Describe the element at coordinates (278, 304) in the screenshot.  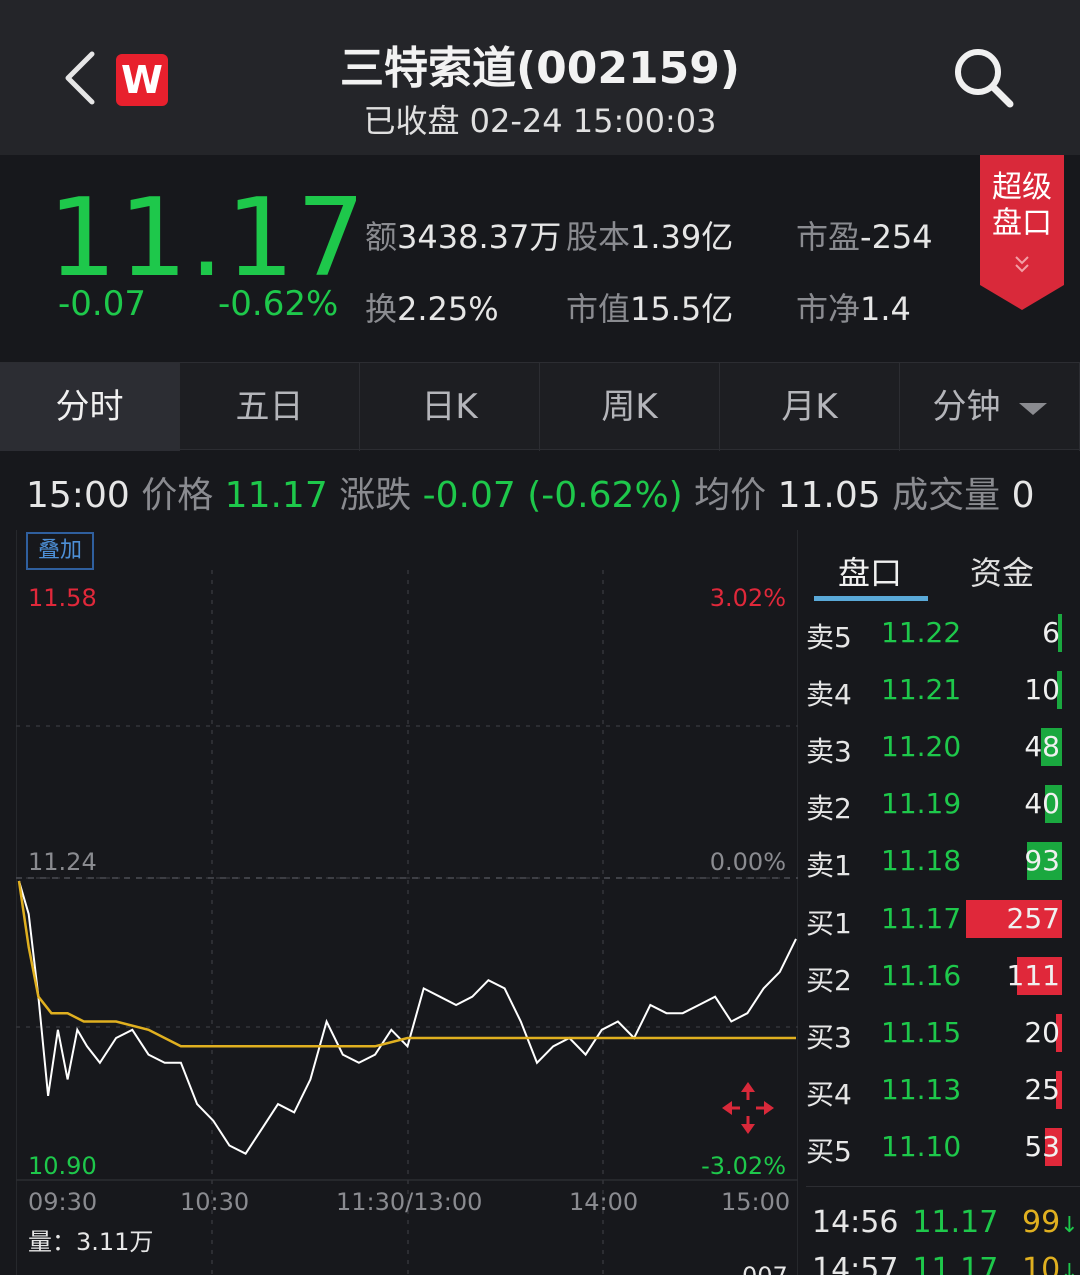
I see `price-change-pct: -0.62%` at that location.